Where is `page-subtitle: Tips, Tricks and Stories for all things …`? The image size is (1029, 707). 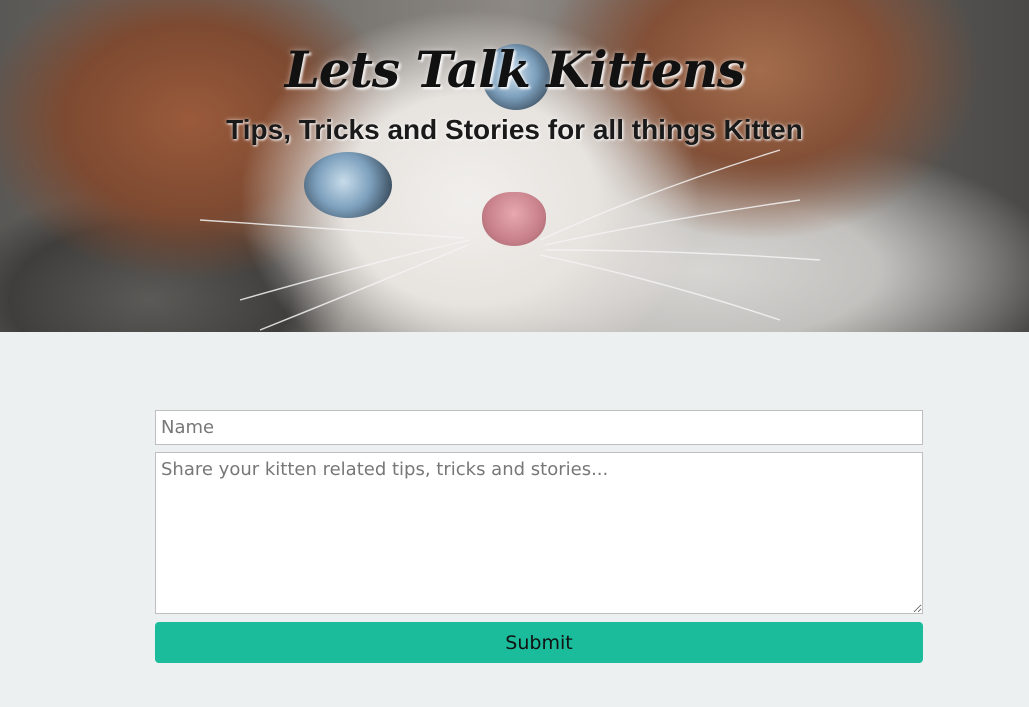
page-subtitle: Tips, Tricks and Stories for all things … is located at coordinates (514, 129).